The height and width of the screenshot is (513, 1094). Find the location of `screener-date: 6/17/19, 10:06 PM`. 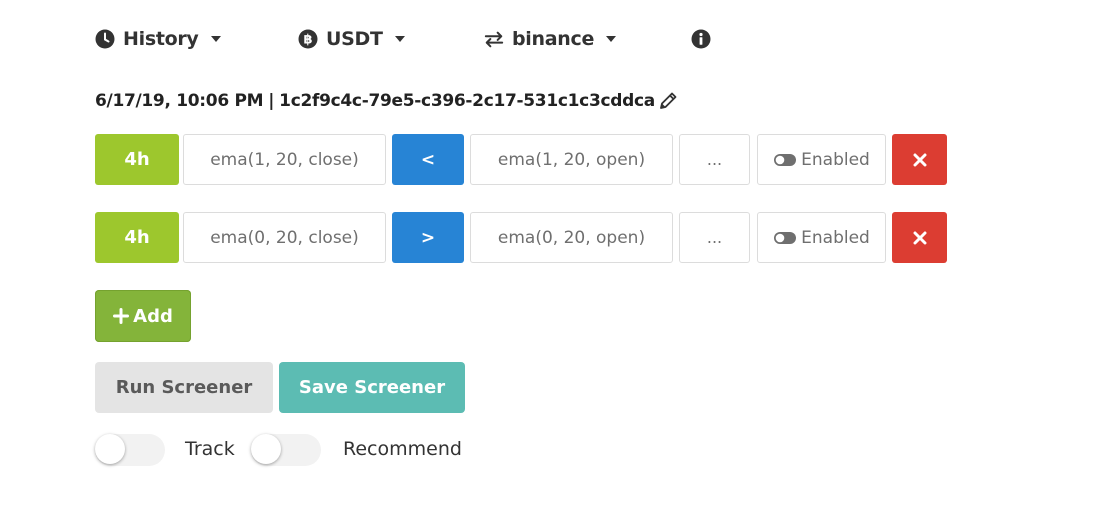

screener-date: 6/17/19, 10:06 PM is located at coordinates (179, 101).